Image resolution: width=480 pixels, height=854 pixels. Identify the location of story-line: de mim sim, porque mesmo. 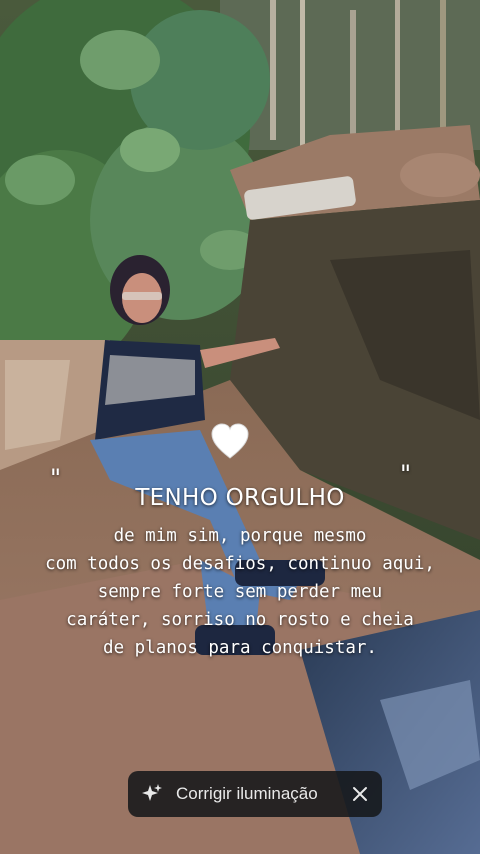
(240, 536).